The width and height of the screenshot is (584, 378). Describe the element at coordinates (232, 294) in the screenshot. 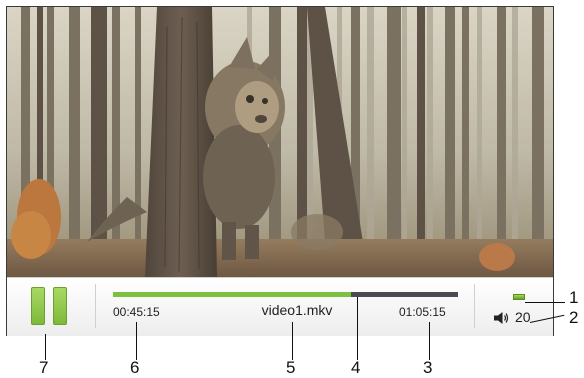

I see `progress-fill` at that location.